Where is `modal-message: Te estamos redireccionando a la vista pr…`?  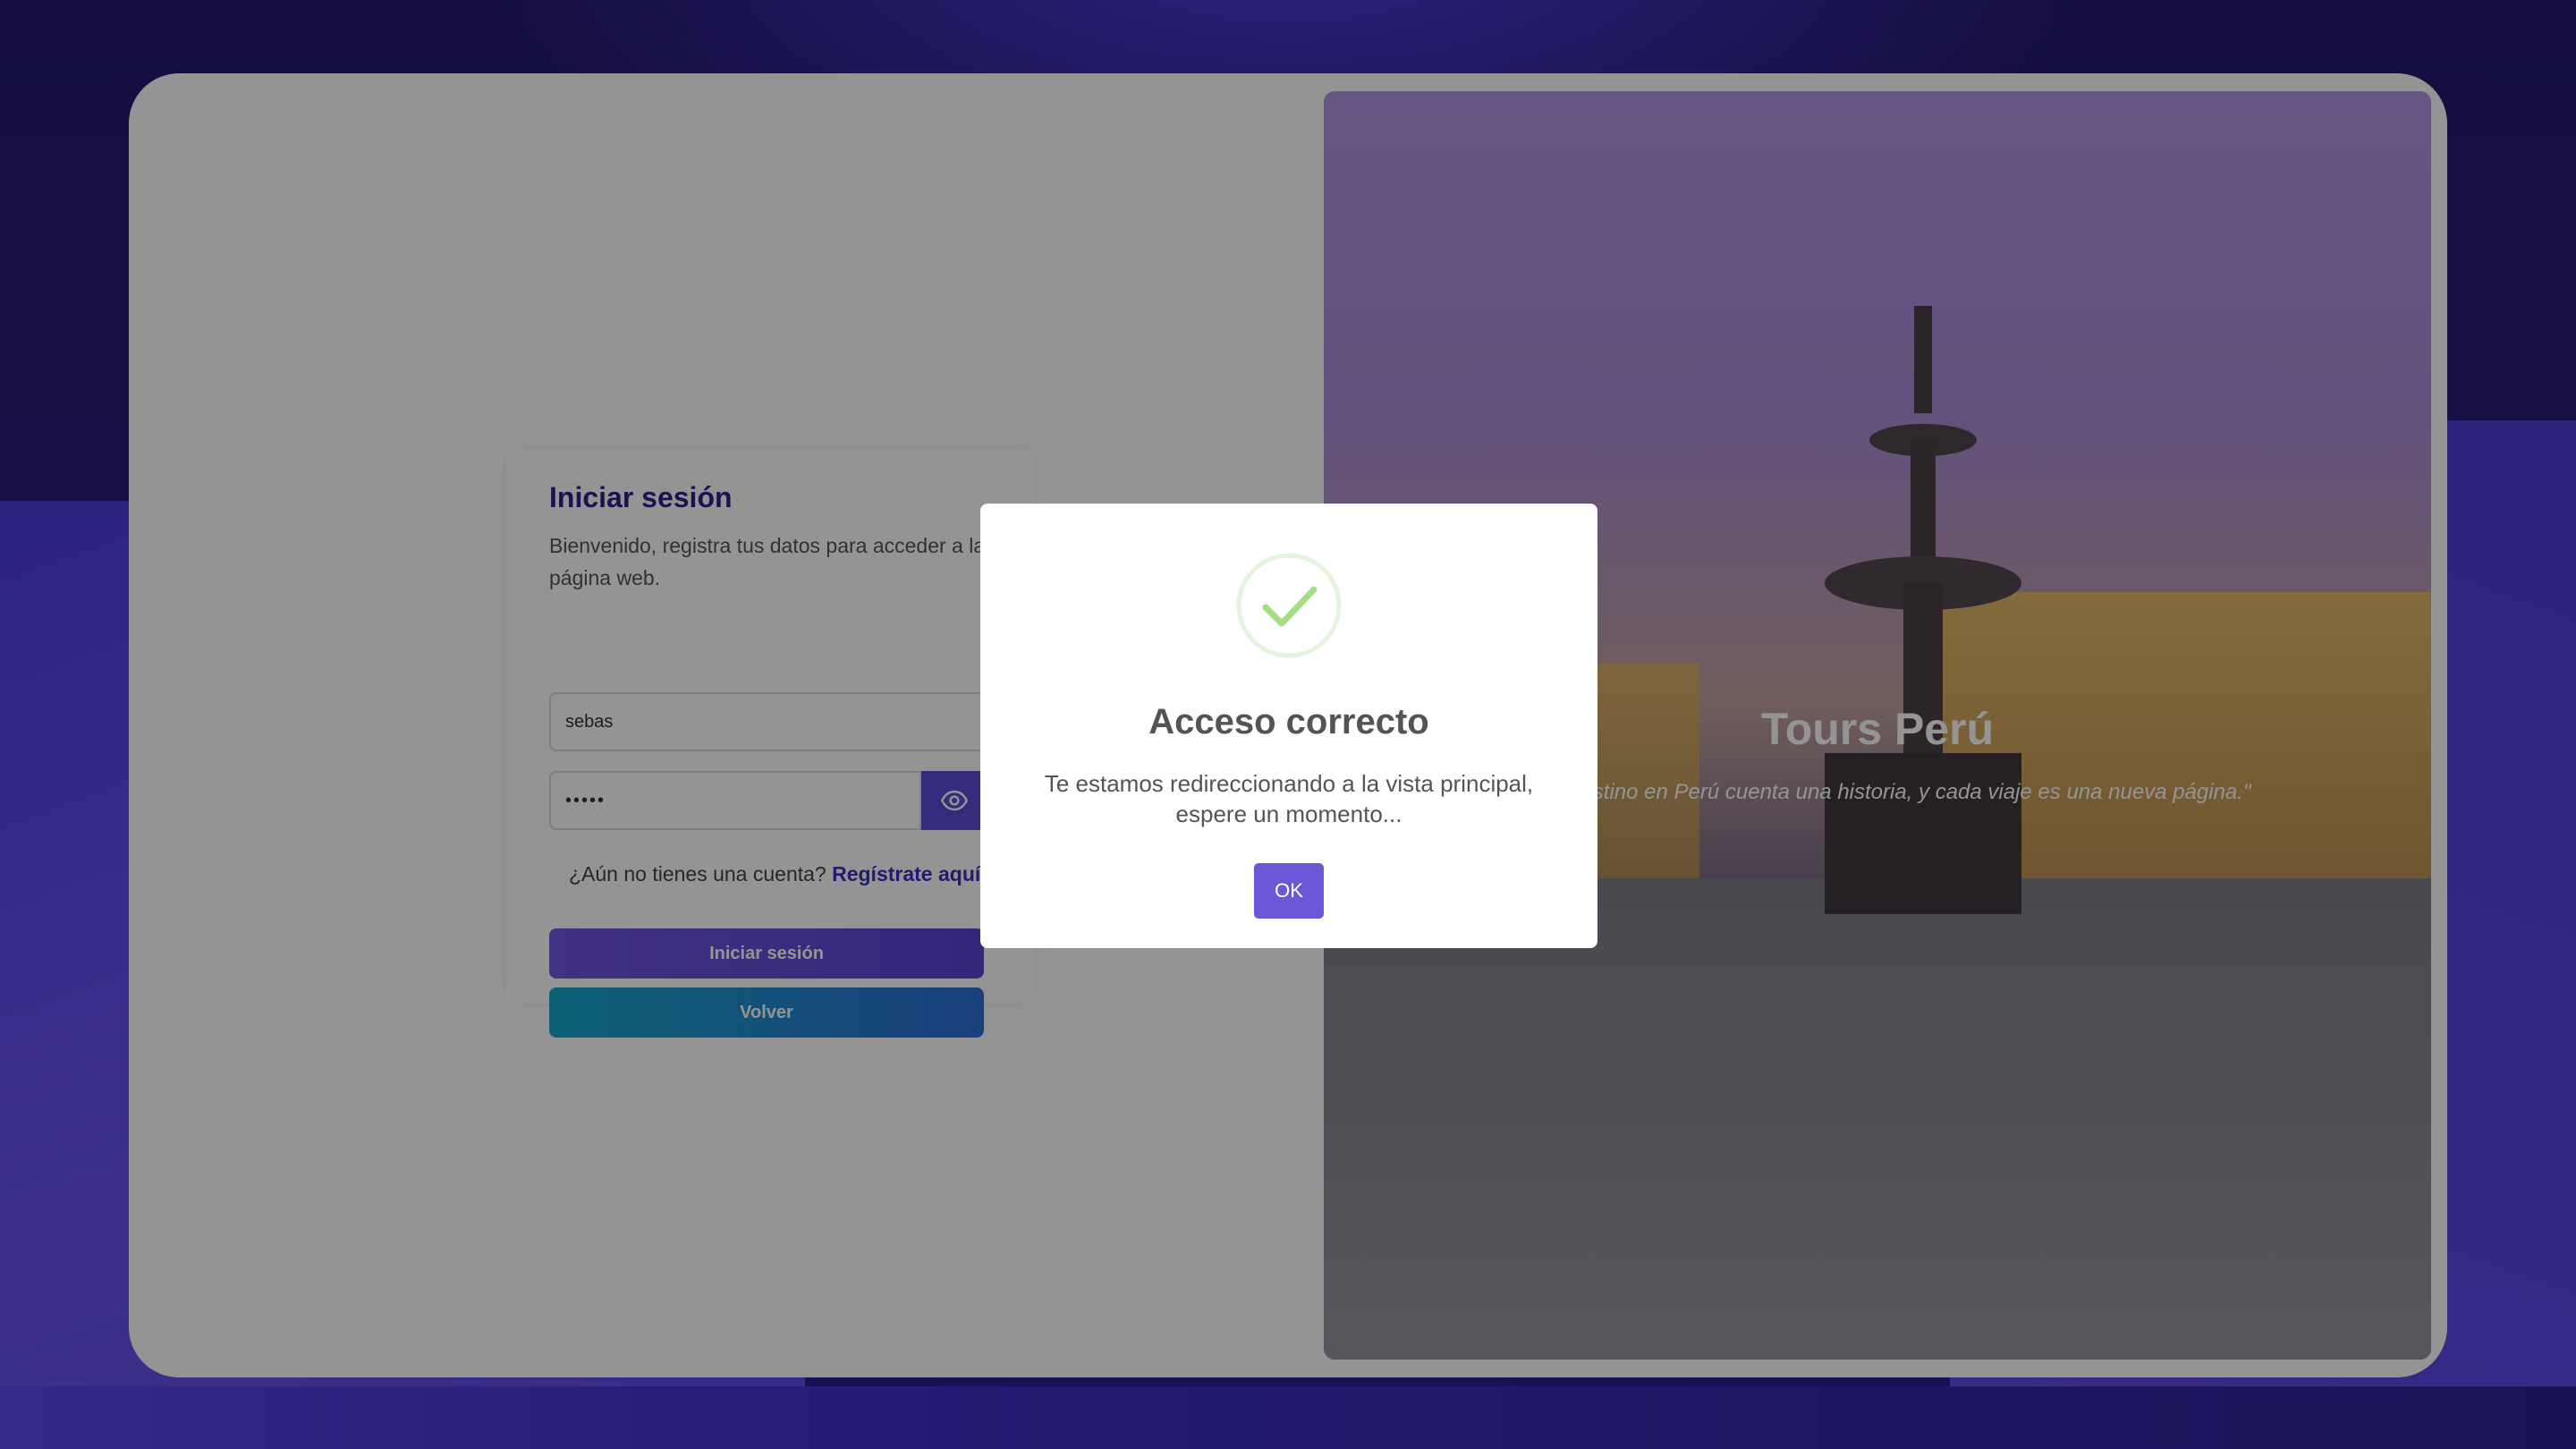
modal-message: Te estamos redireccionando a la vista pr… is located at coordinates (1289, 798).